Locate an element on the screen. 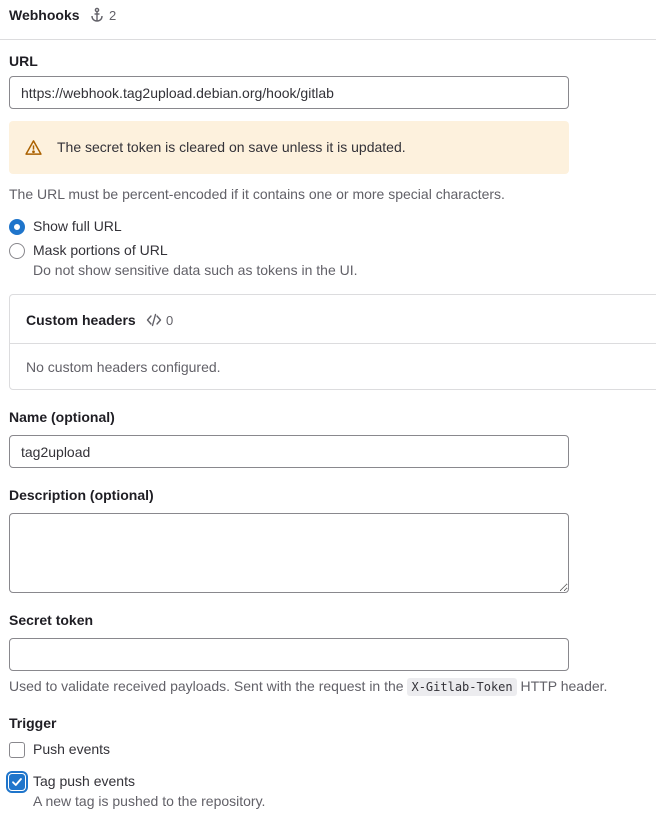 Image resolution: width=656 pixels, height=817 pixels. name-label: Name (optional) is located at coordinates (62, 417).